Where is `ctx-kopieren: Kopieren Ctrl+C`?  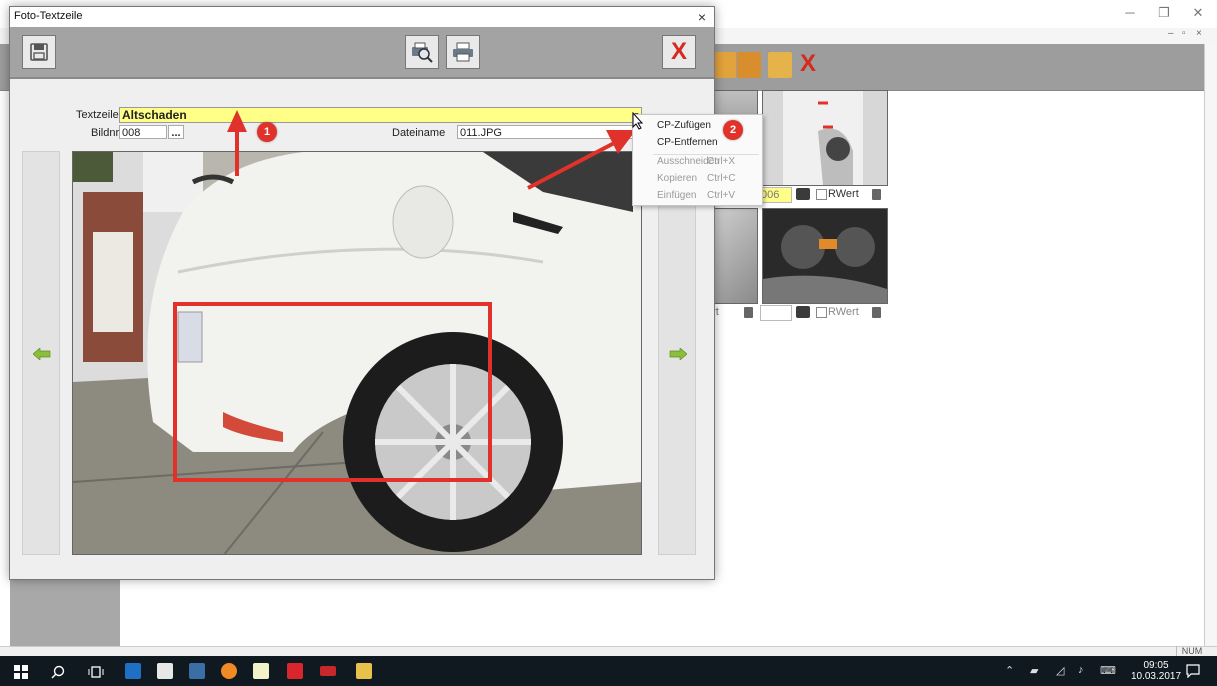 ctx-kopieren: Kopieren Ctrl+C is located at coordinates (697, 178).